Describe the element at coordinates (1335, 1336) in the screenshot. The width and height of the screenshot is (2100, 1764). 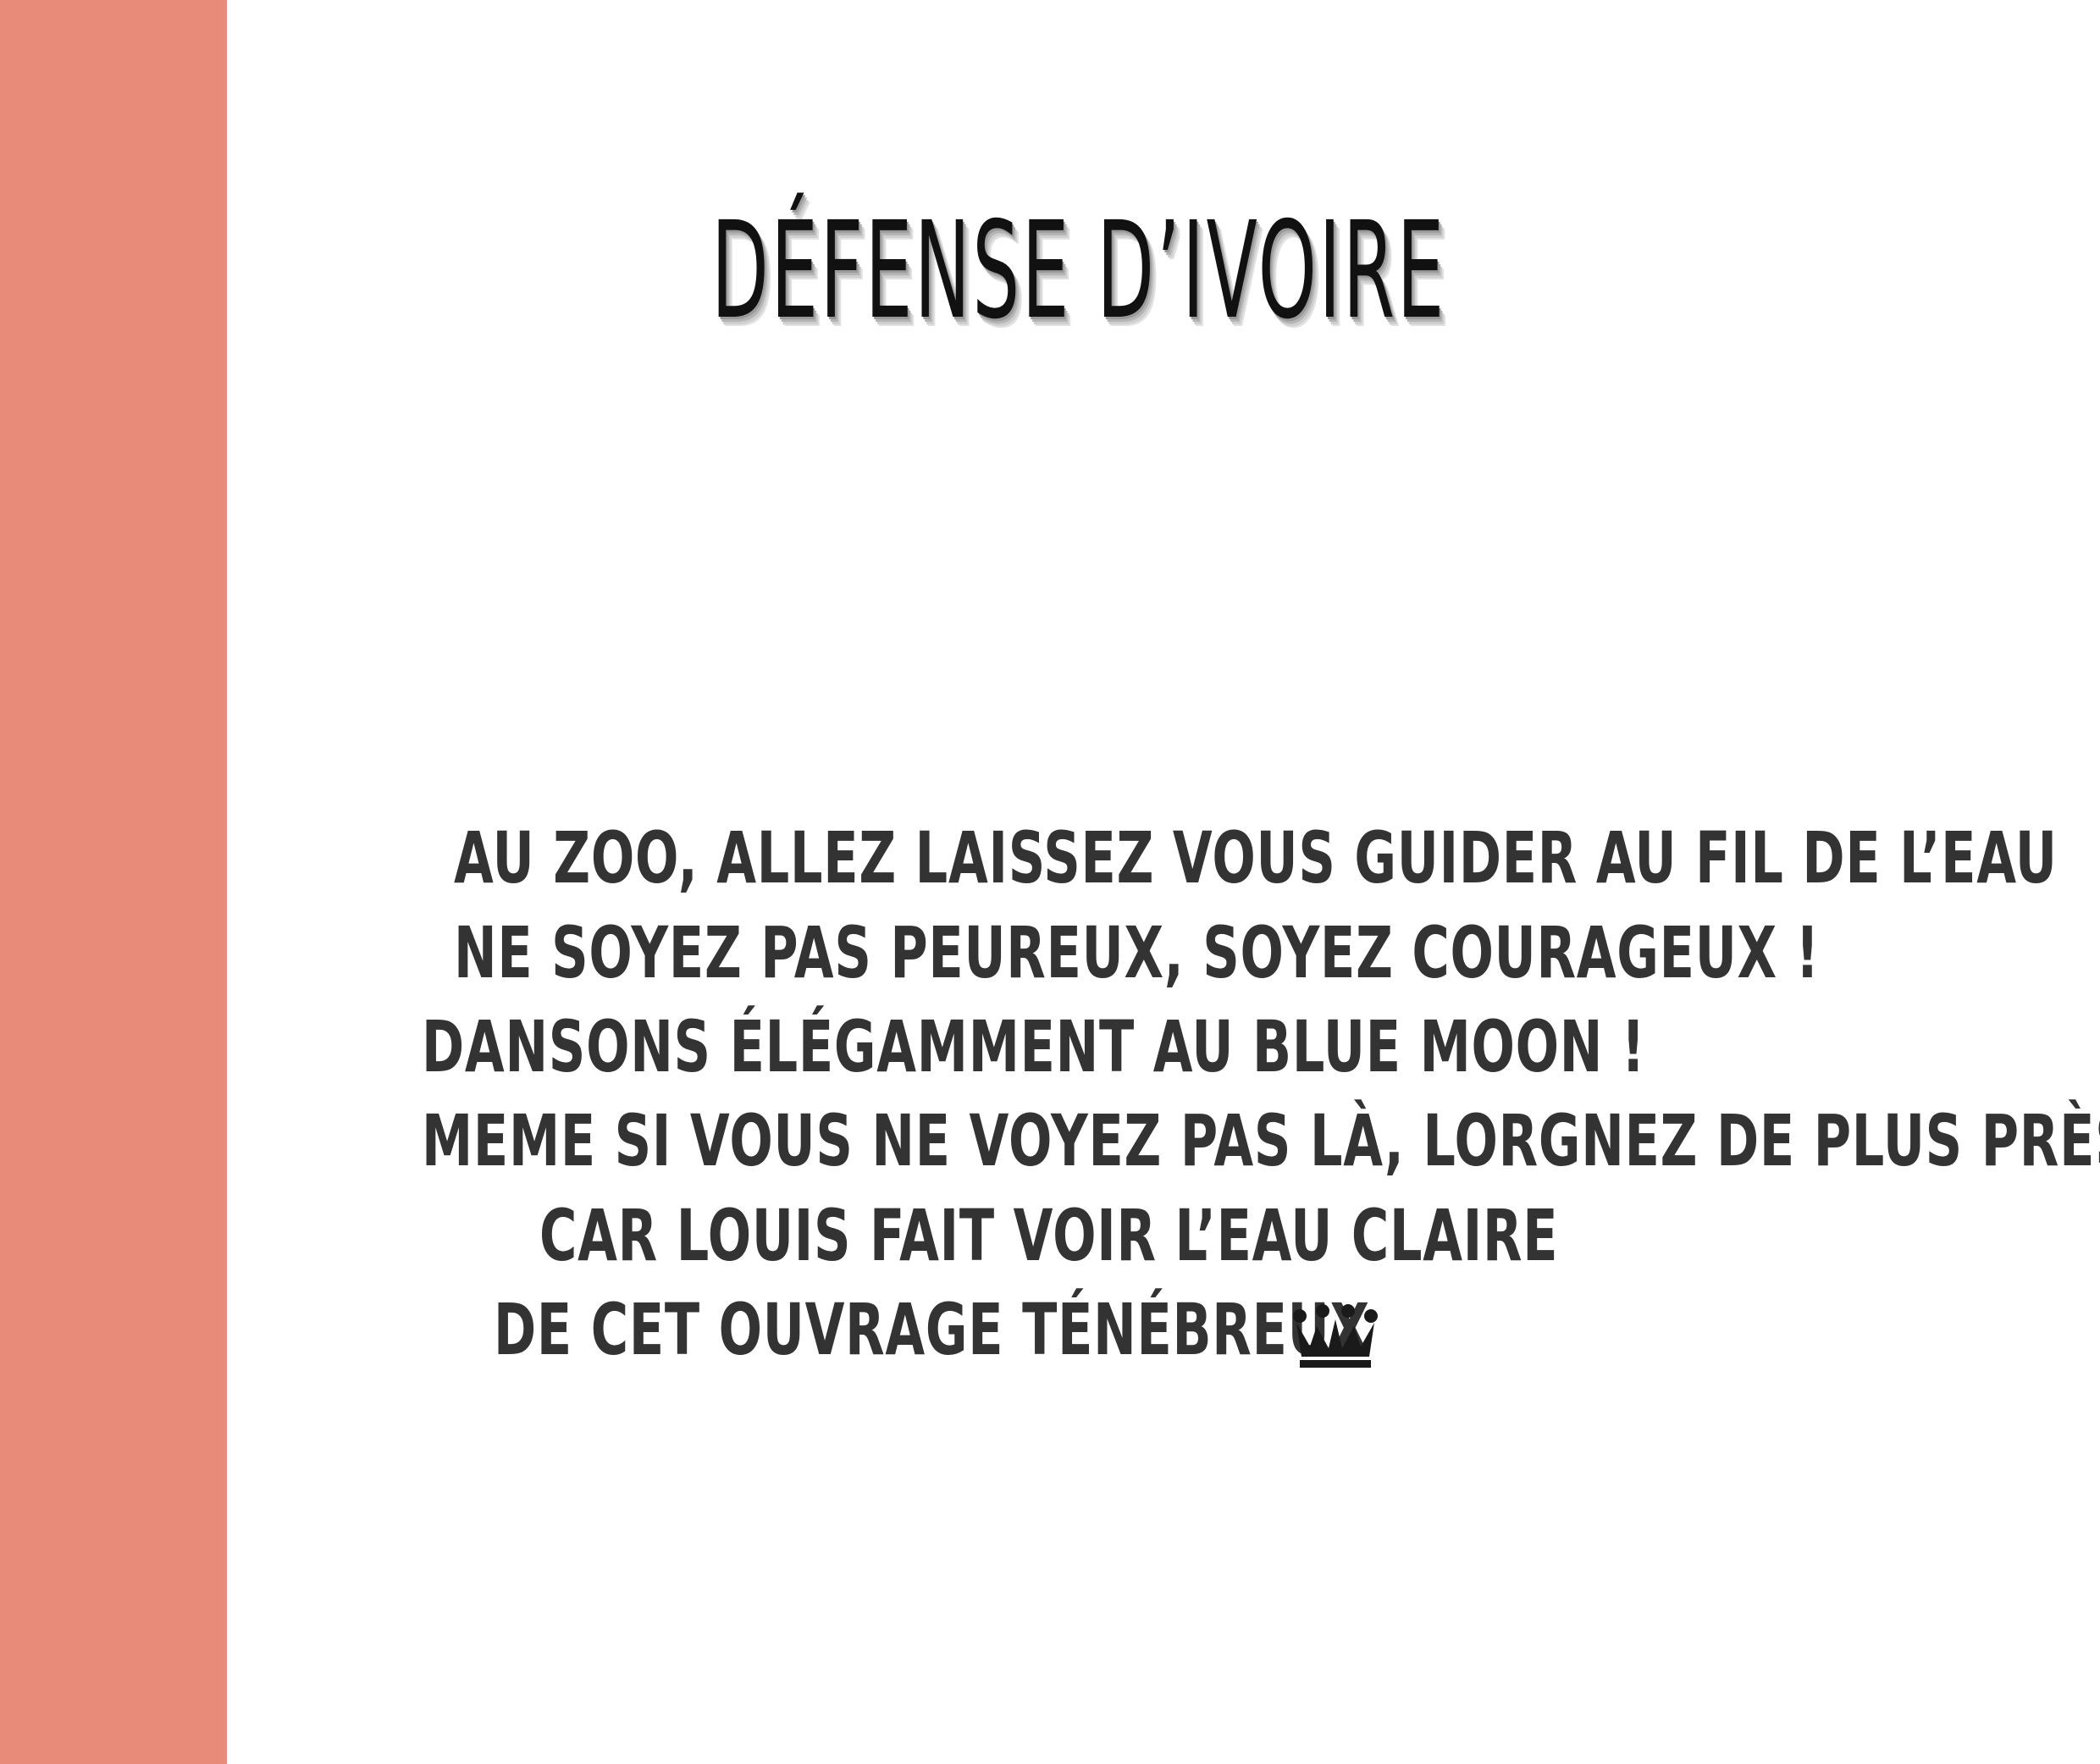
I see `crown-icon` at that location.